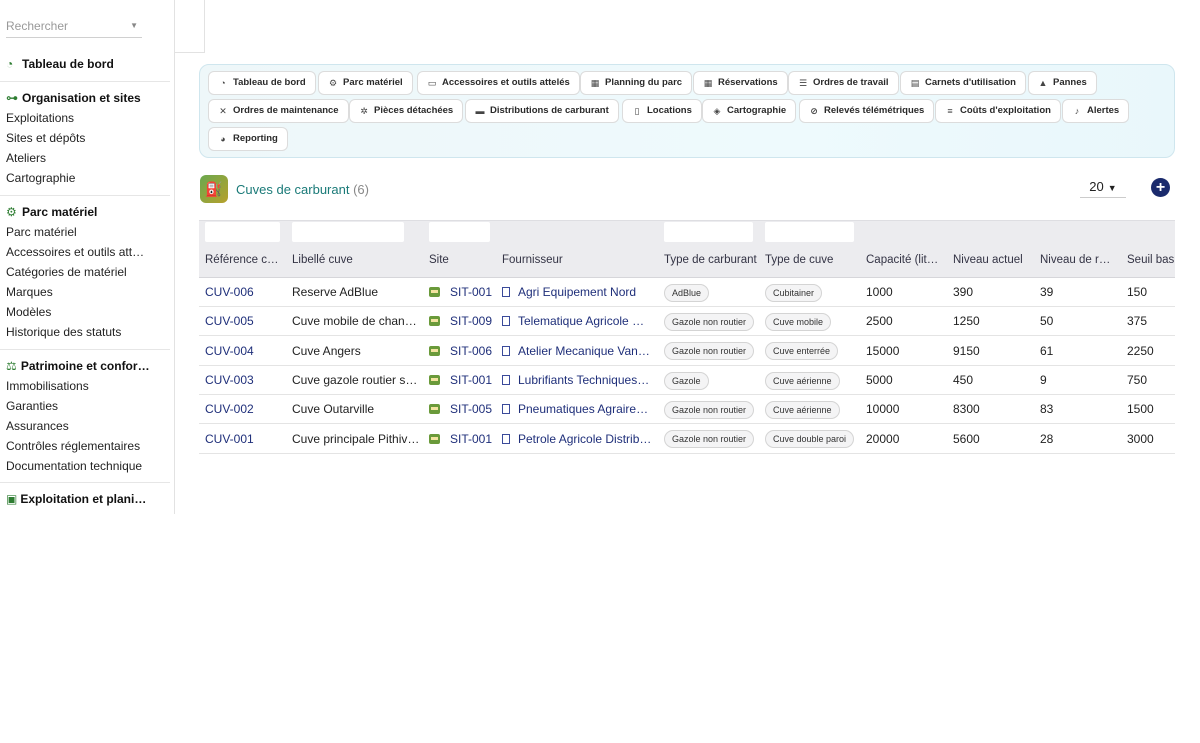  What do you see at coordinates (906, 409) in the screenshot?
I see `cell-capacite: 10000` at bounding box center [906, 409].